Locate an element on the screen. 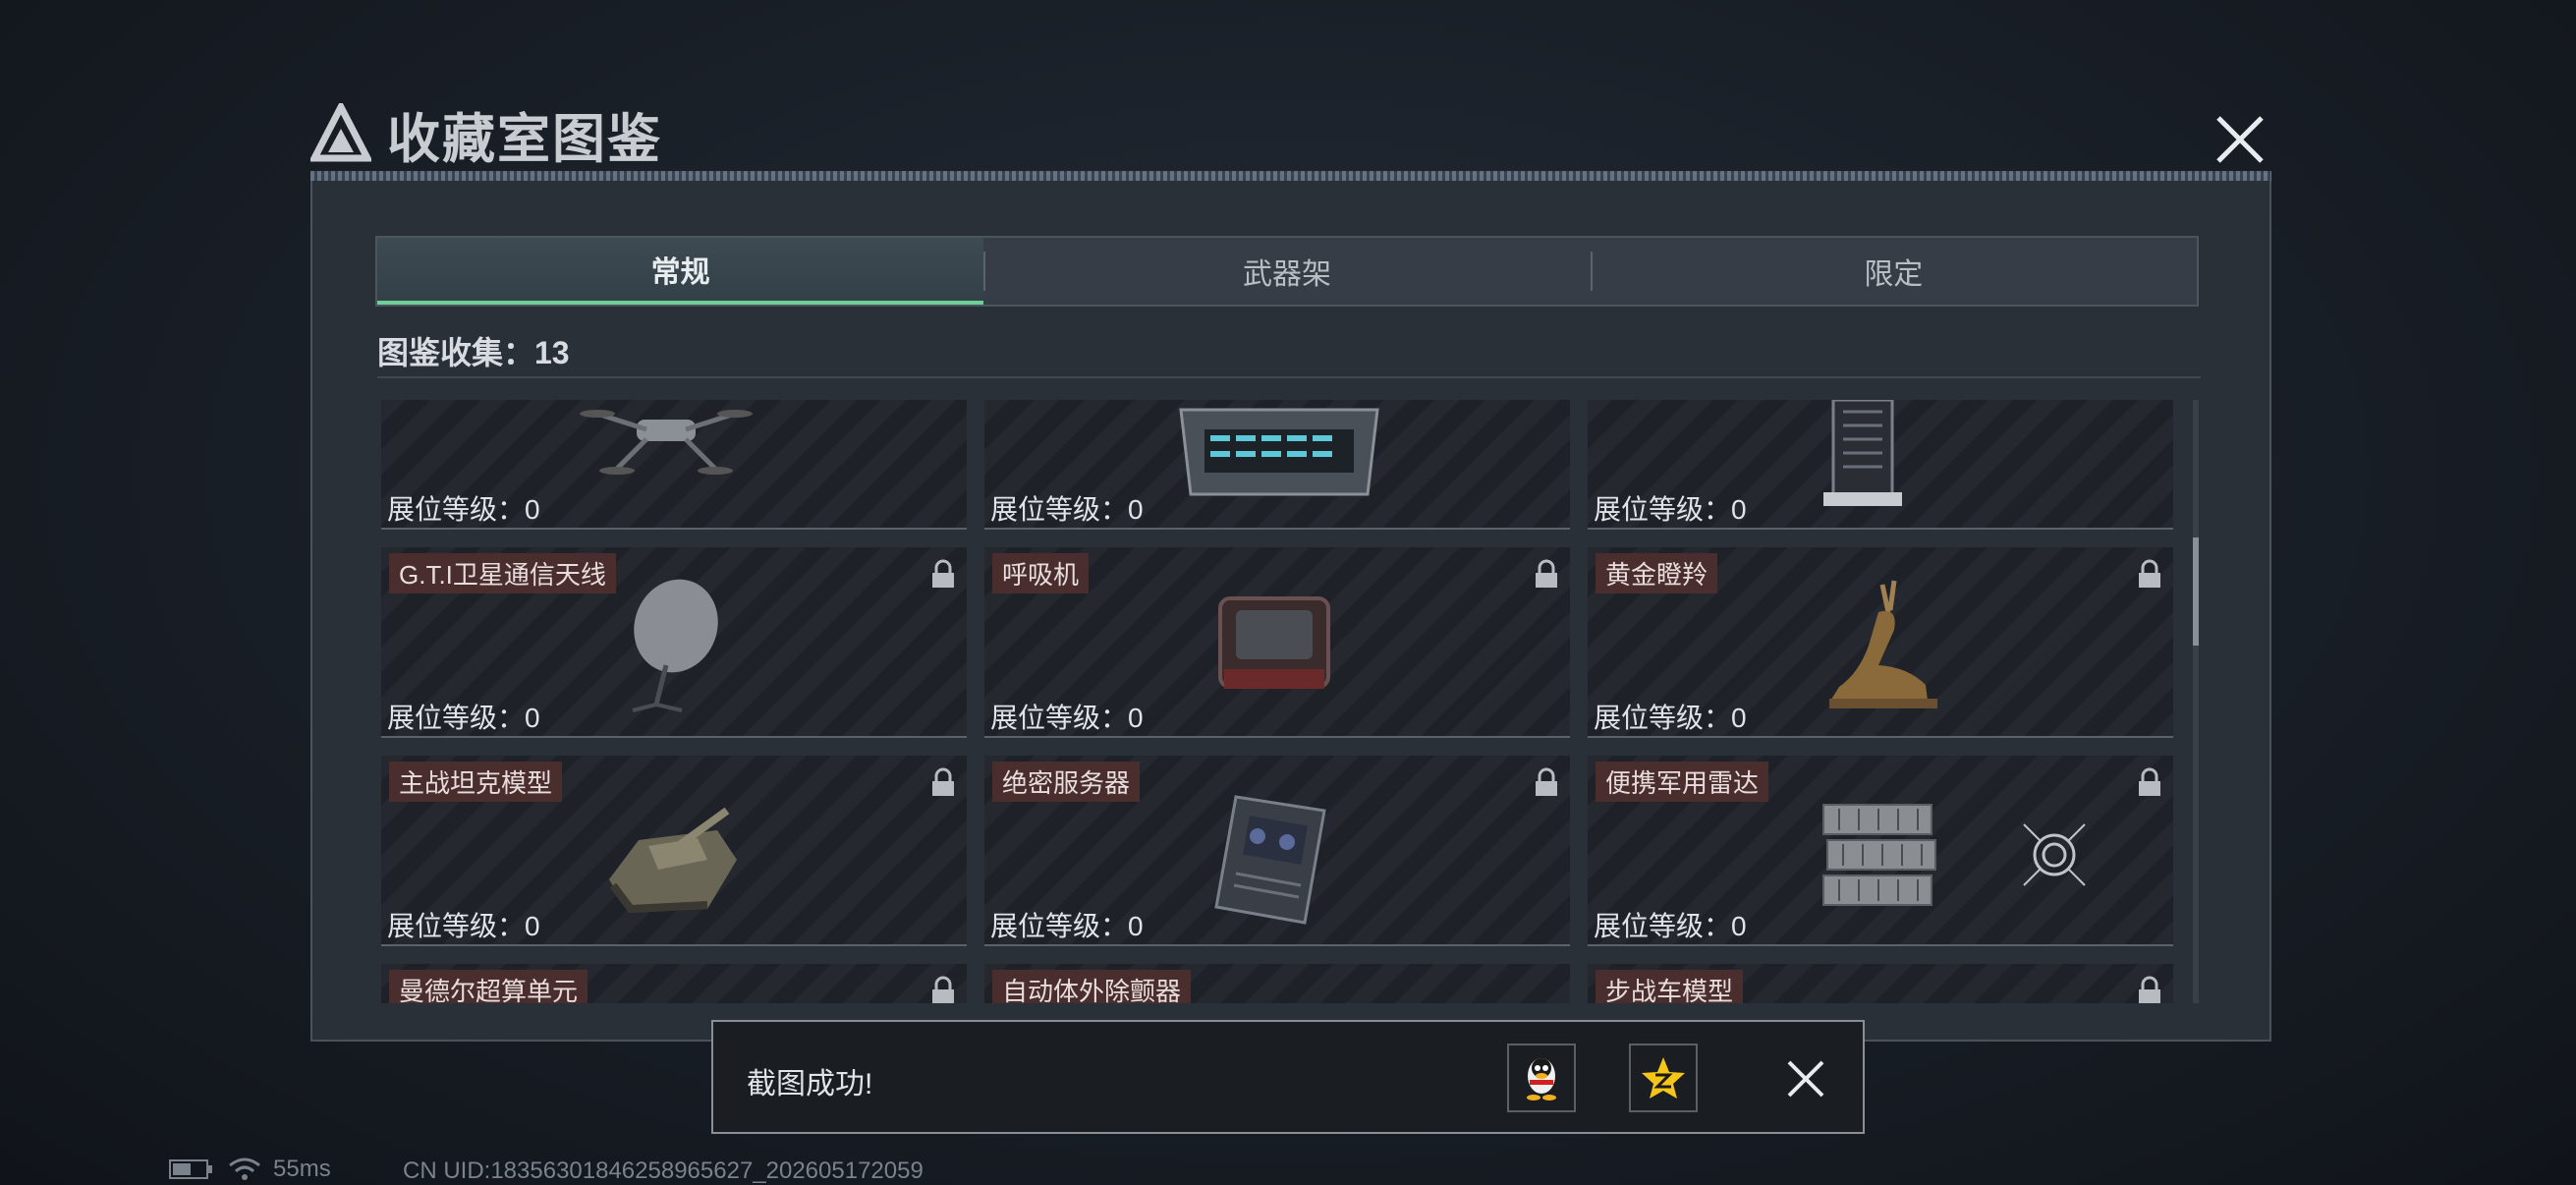  item-name: 黄金瞪羚 is located at coordinates (1657, 573).